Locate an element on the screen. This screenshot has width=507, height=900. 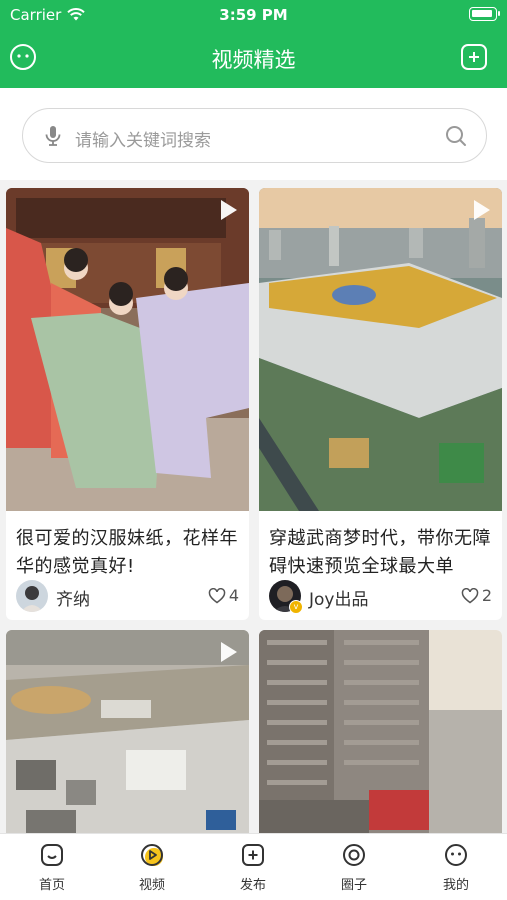
microphone-icon is located at coordinates (53, 136).